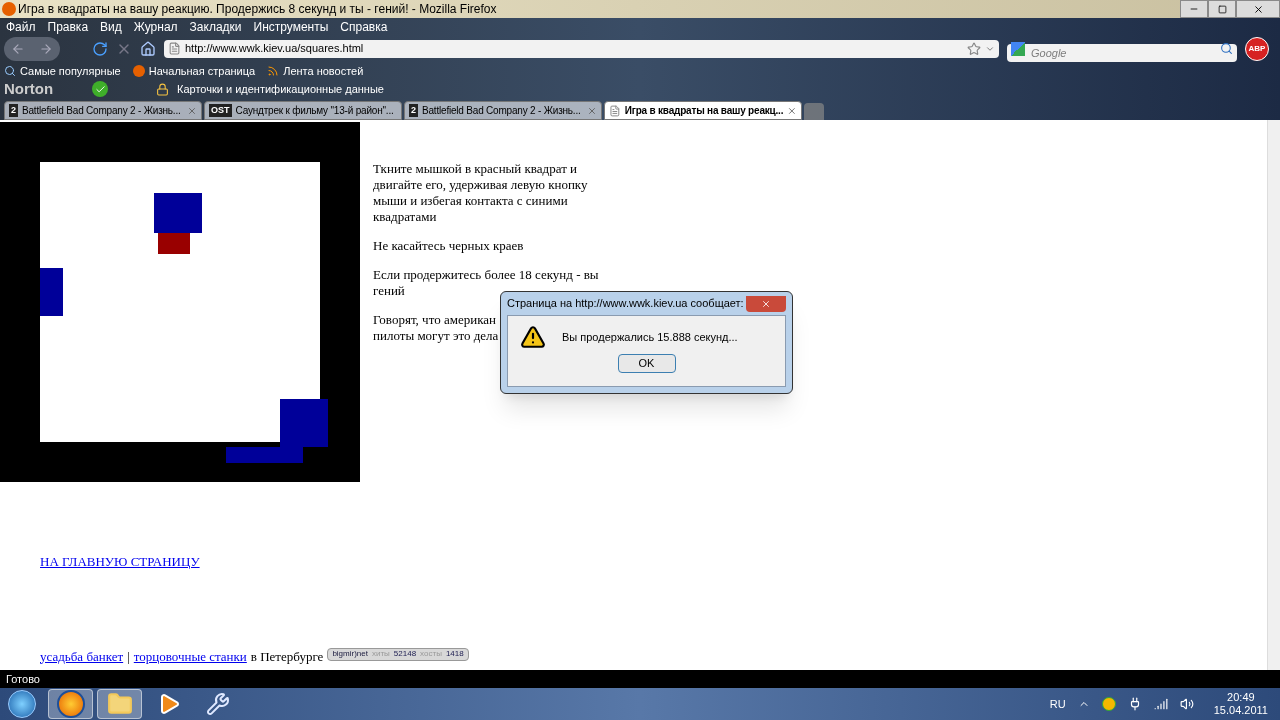 The image size is (1280, 720). I want to click on minimize-button, so click(1194, 9).